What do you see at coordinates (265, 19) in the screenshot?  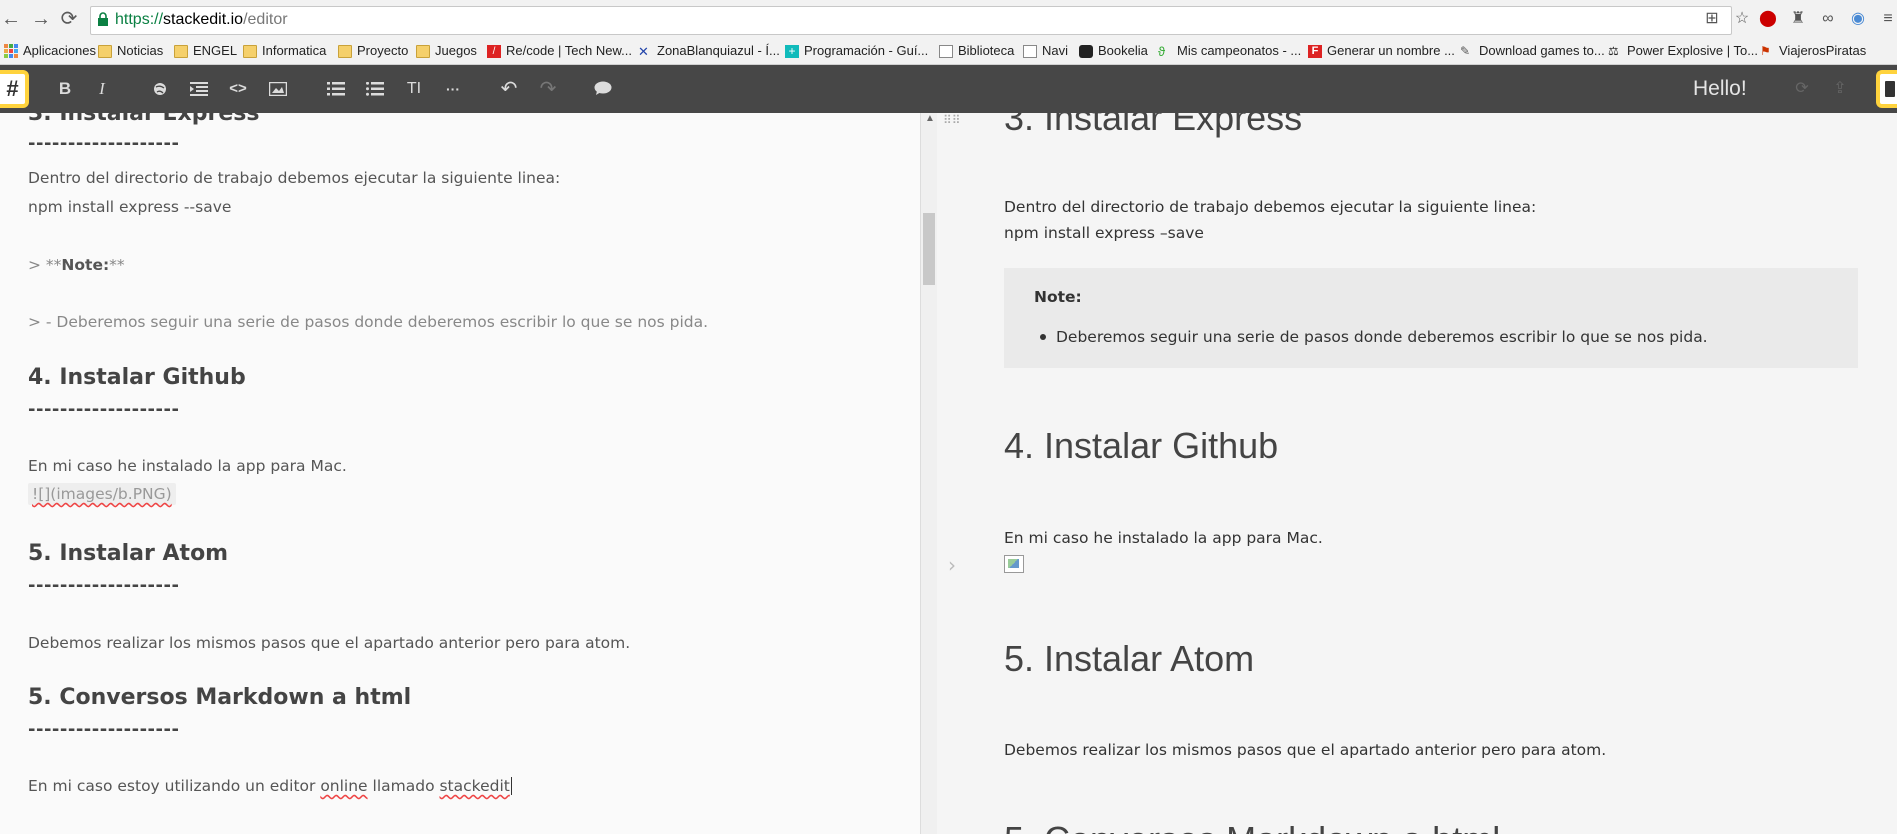 I see `url-path: /editor` at bounding box center [265, 19].